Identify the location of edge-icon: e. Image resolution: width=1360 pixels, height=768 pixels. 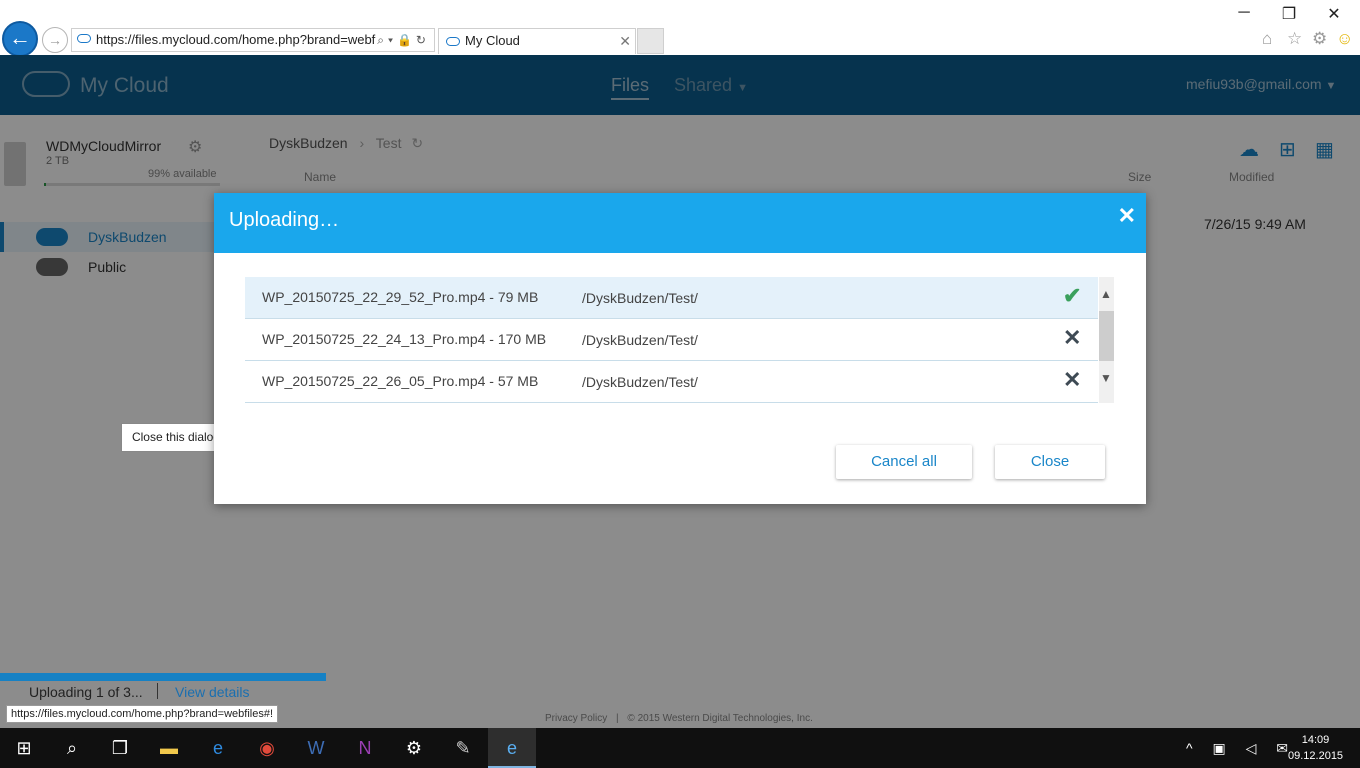
(218, 748).